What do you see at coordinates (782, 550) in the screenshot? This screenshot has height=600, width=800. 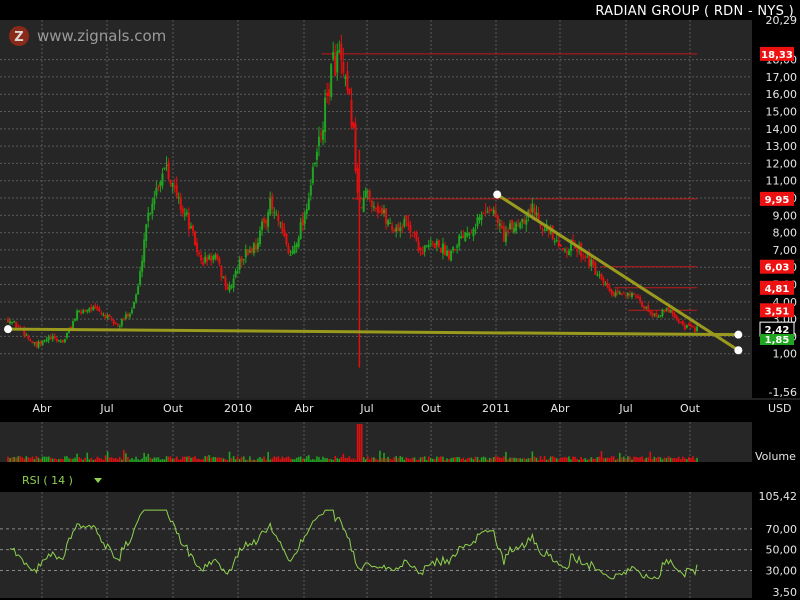 I see `rsi-tick-label: 50,00` at bounding box center [782, 550].